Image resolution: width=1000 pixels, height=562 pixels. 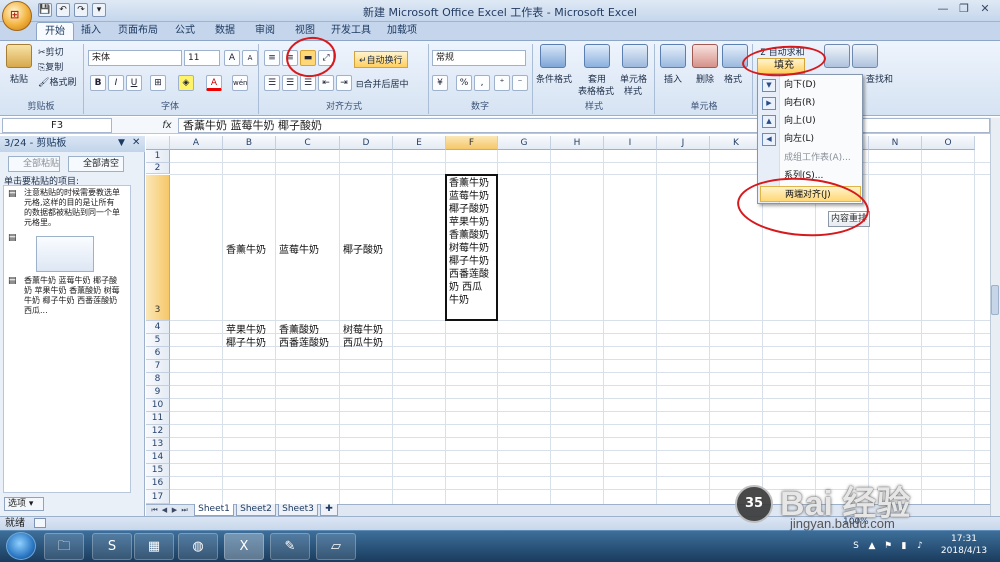 What do you see at coordinates (158, 497) in the screenshot?
I see `row-header: 17` at bounding box center [158, 497].